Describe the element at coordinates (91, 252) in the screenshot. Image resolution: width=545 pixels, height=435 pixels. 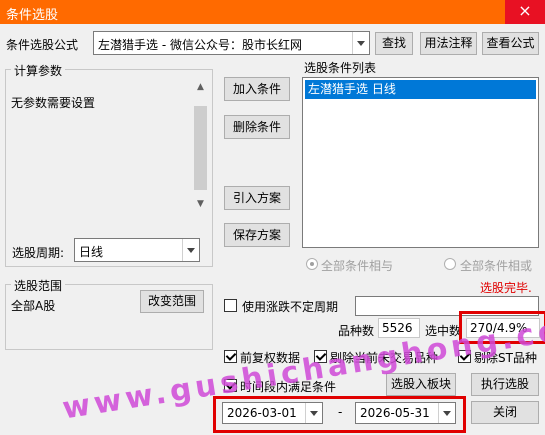
I see `period-value: 日线` at that location.